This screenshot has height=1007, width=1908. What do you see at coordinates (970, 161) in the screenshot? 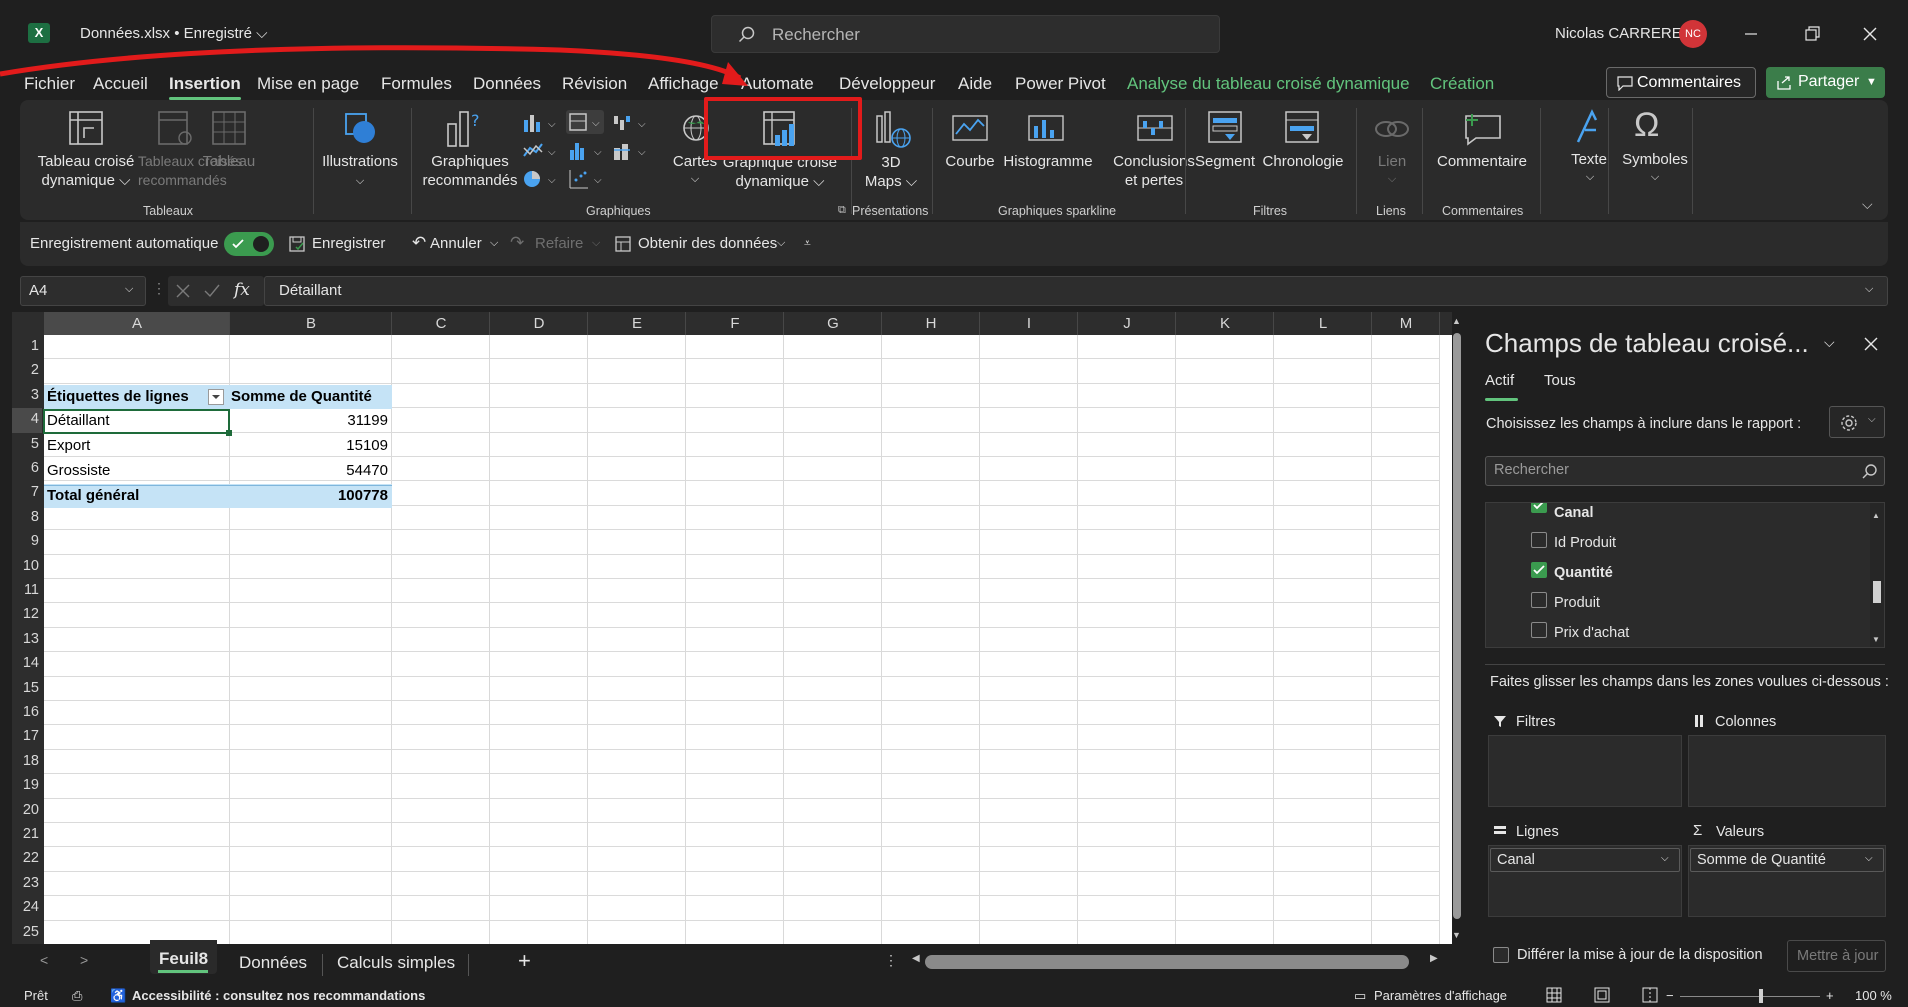
I see `sparkline-line-button: Courbe` at bounding box center [970, 161].